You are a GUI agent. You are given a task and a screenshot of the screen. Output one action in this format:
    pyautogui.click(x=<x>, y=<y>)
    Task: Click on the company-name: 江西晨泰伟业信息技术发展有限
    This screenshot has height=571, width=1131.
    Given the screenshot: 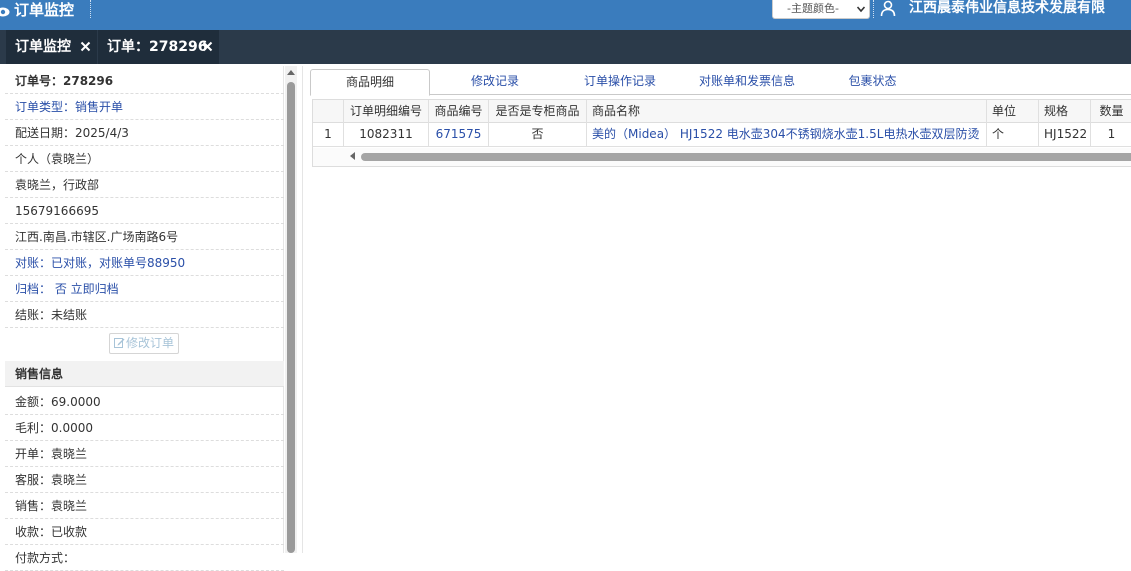 What is the action you would take?
    pyautogui.click(x=1007, y=8)
    